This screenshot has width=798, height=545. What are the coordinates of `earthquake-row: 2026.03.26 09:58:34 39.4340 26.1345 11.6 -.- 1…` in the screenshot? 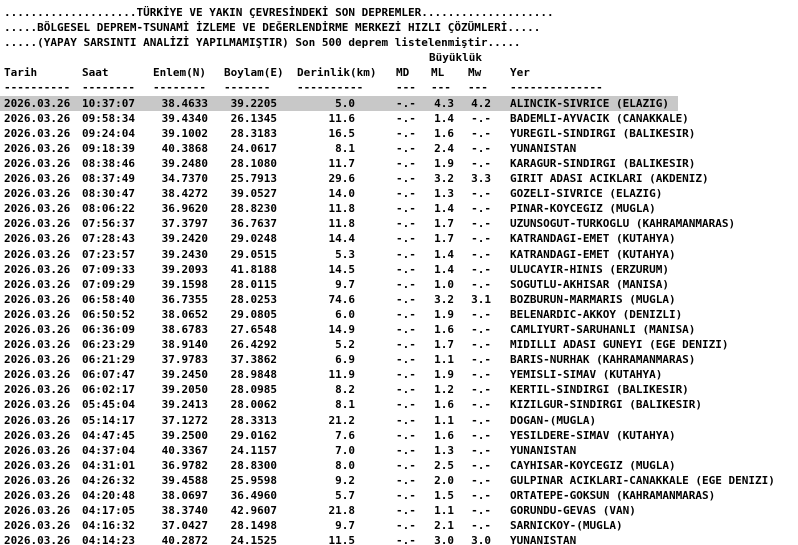 It's located at (399, 118).